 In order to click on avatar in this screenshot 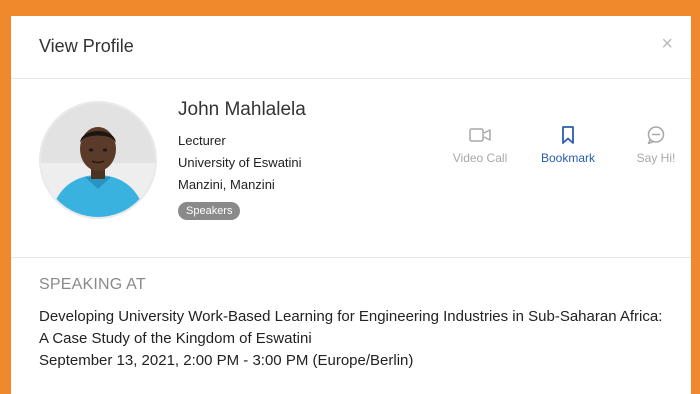, I will do `click(98, 160)`.